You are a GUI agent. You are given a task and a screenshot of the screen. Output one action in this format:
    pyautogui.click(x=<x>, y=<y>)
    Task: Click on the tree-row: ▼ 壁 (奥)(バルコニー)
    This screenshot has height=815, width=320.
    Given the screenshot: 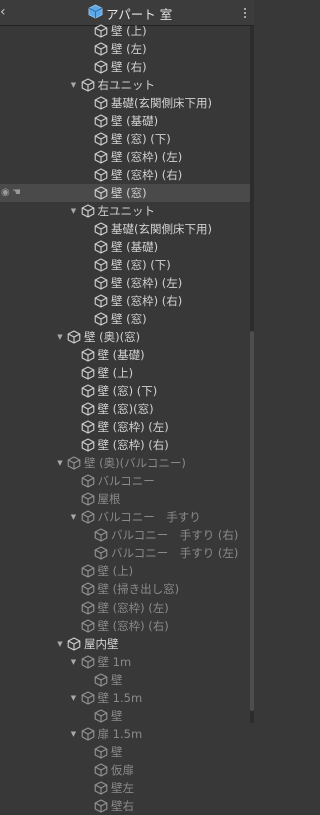 What is the action you would take?
    pyautogui.click(x=125, y=463)
    